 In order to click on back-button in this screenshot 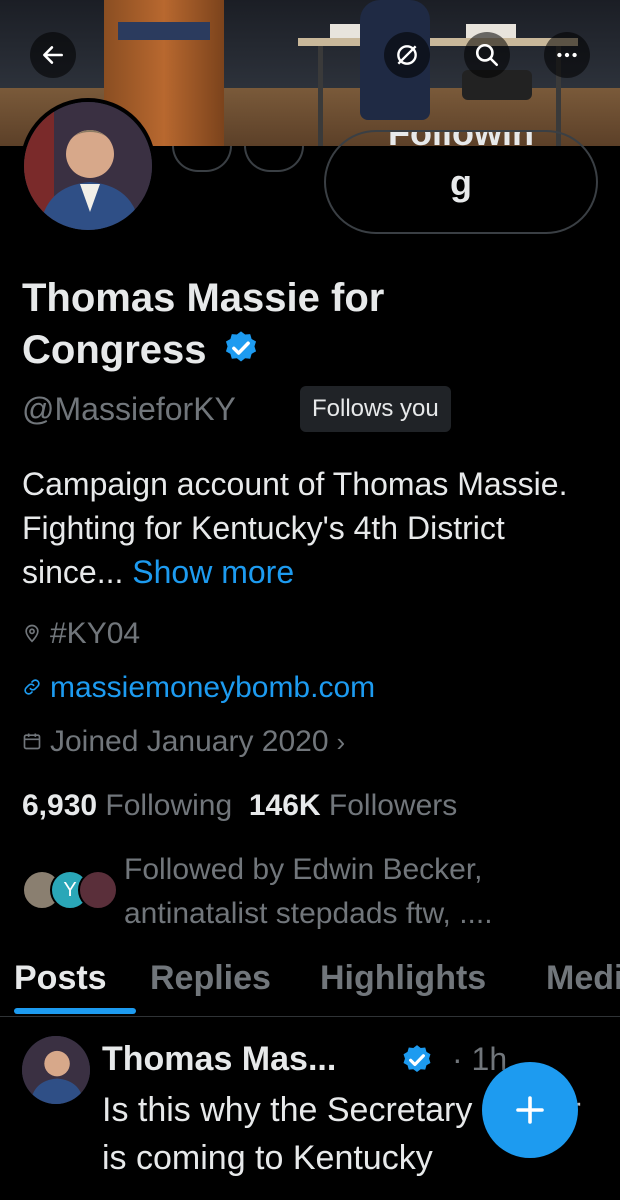, I will do `click(53, 55)`.